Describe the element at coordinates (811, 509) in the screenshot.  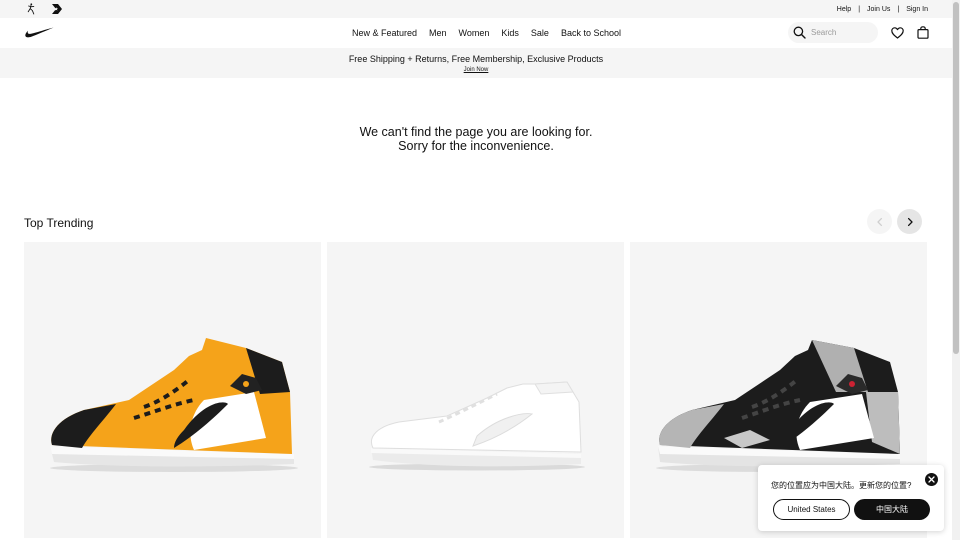
I see `united-states-button: United States` at that location.